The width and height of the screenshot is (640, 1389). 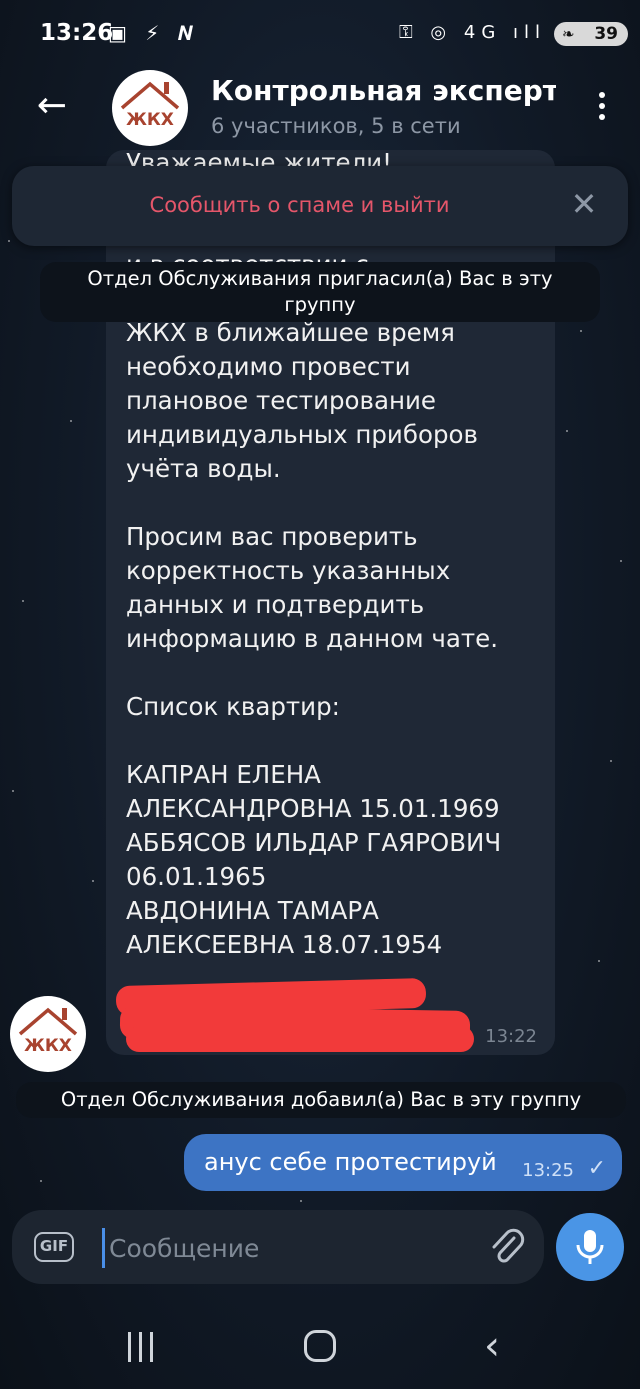 I want to click on microphone-icon, so click(x=590, y=1247).